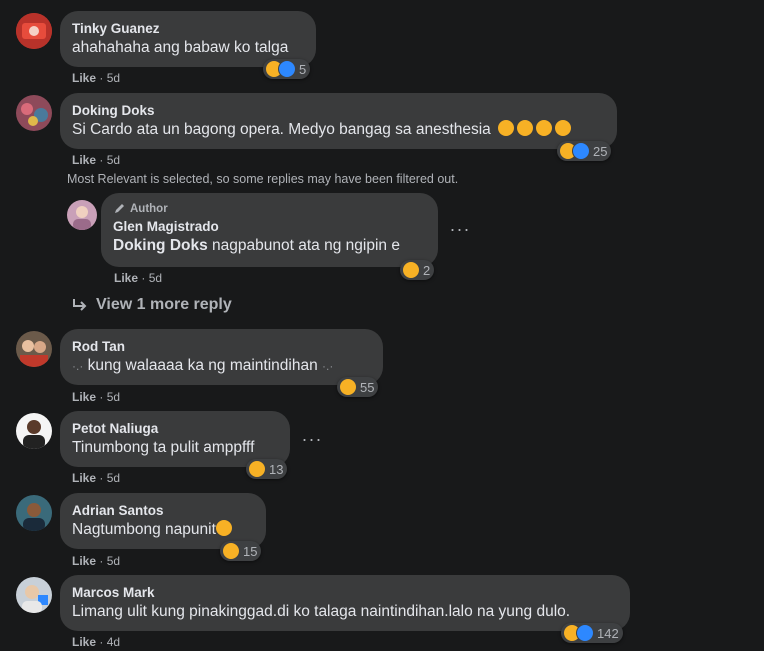 The height and width of the screenshot is (651, 764). Describe the element at coordinates (367, 387) in the screenshot. I see `reaction-count: 55` at that location.